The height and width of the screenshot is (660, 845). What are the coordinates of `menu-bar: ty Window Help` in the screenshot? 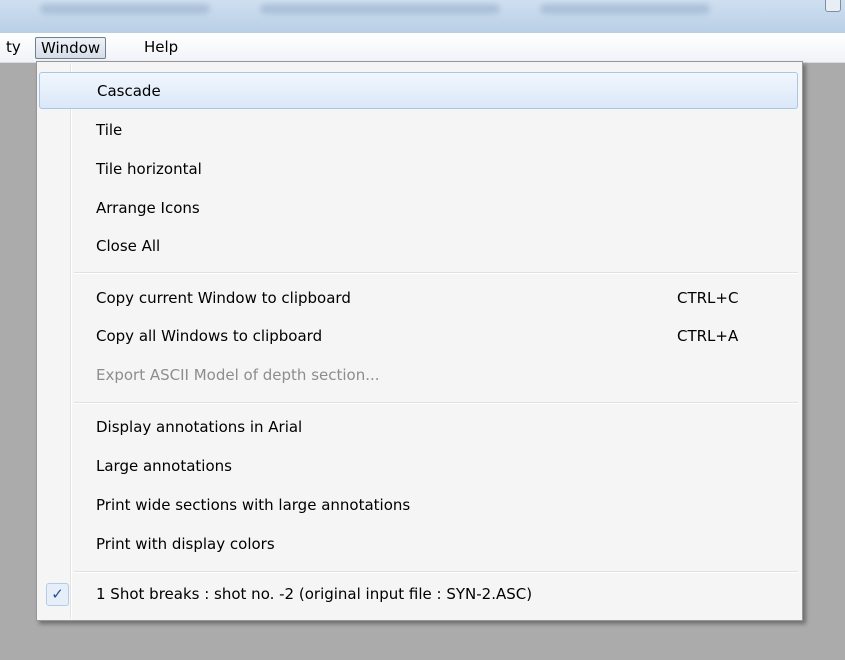 It's located at (422, 48).